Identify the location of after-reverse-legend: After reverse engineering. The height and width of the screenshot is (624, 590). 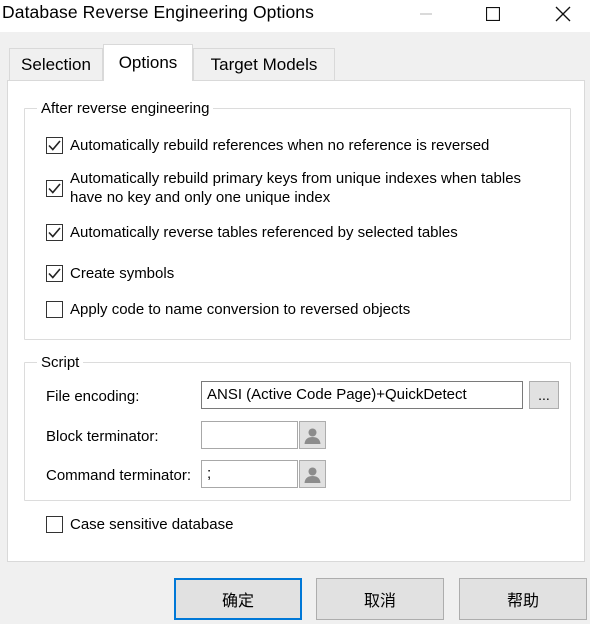
(125, 108).